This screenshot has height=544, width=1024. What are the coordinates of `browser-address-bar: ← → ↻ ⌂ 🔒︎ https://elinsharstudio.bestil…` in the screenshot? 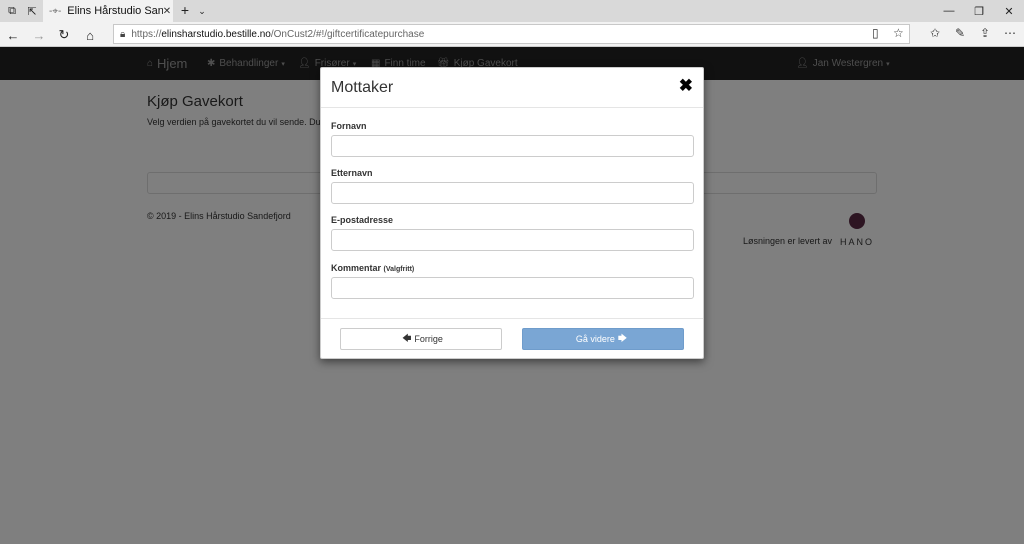 It's located at (512, 34).